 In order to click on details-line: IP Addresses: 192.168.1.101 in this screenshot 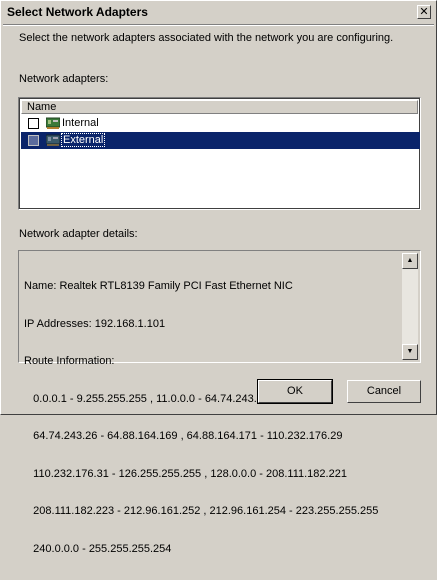, I will do `click(95, 323)`.